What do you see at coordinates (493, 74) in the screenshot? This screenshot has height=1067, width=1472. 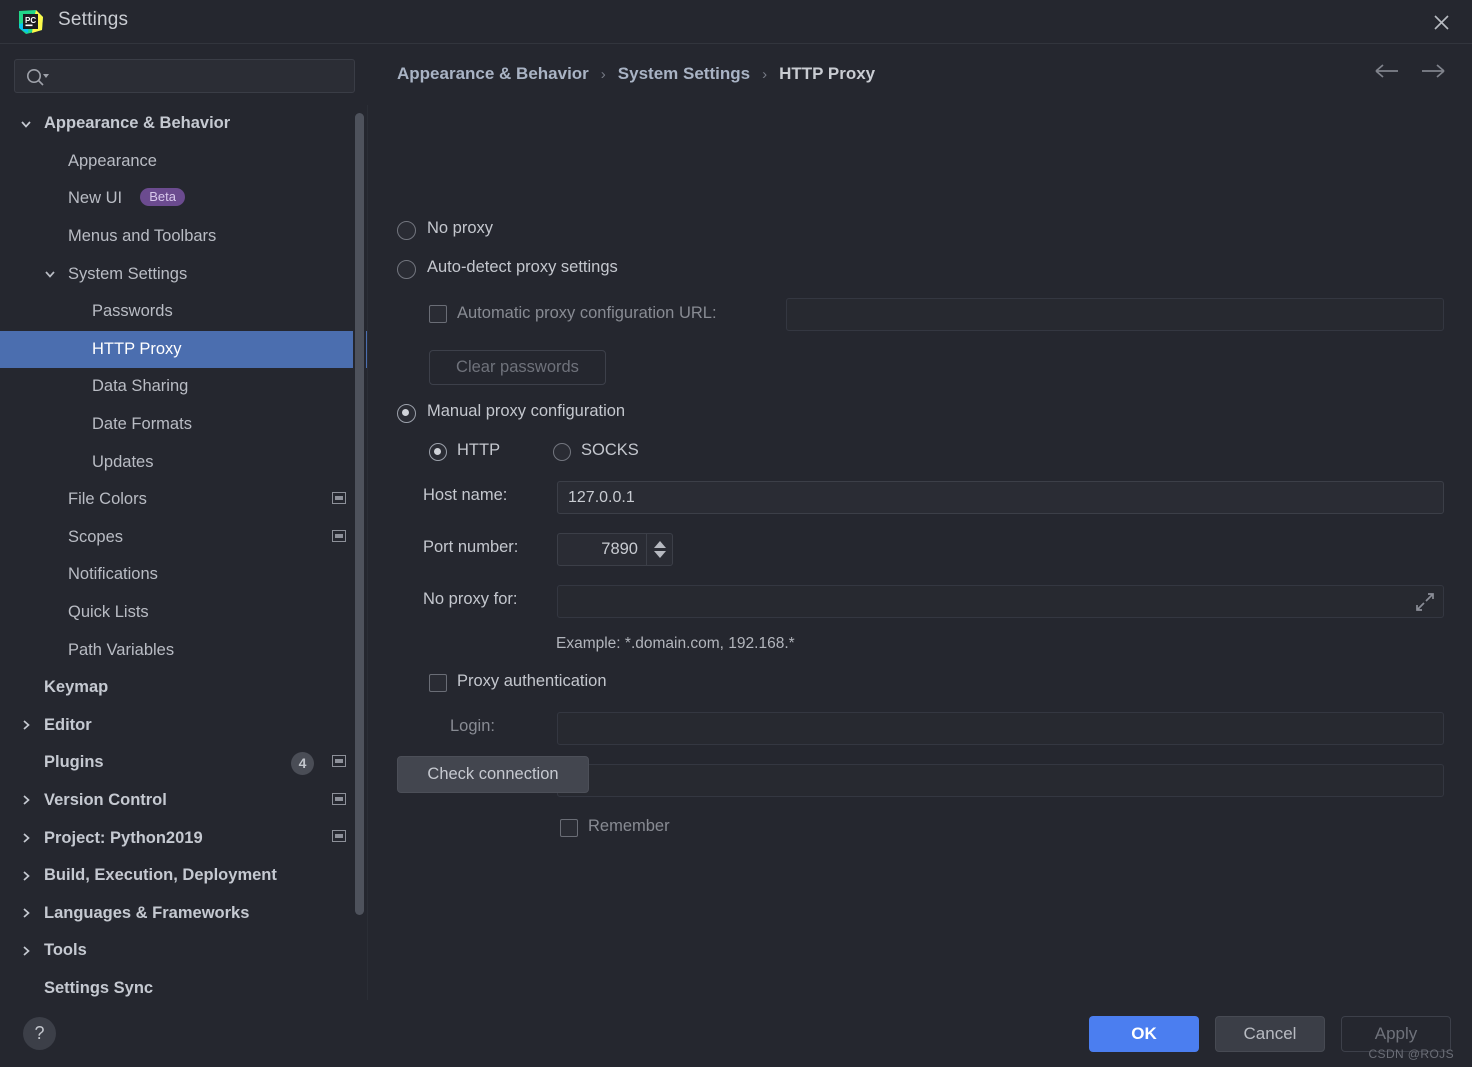 I see `breadcrumb-item-appearance: Appearance & Behavior` at bounding box center [493, 74].